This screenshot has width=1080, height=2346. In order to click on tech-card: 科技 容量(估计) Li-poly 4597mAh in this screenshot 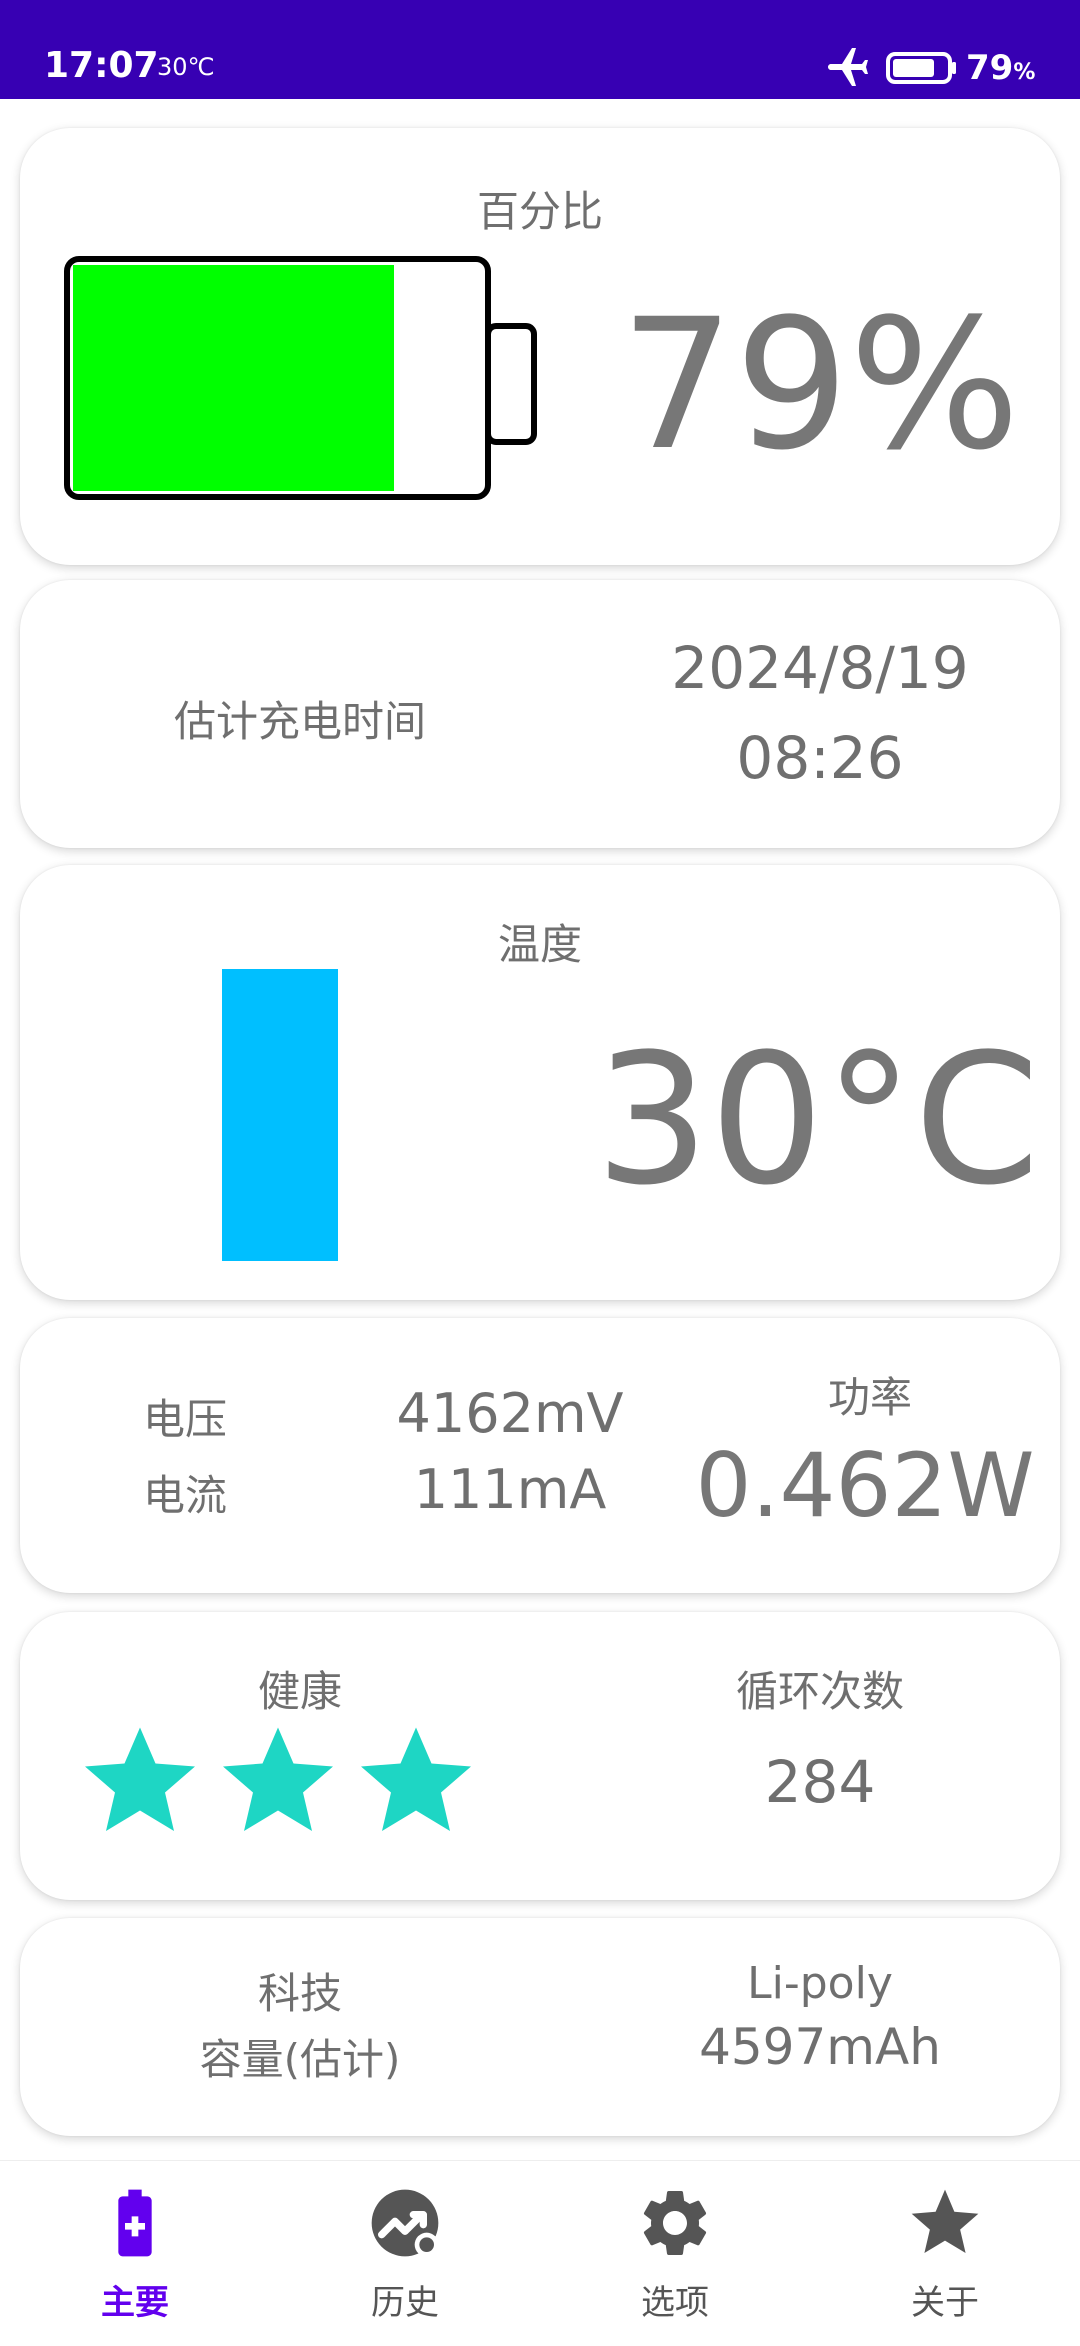, I will do `click(540, 2027)`.